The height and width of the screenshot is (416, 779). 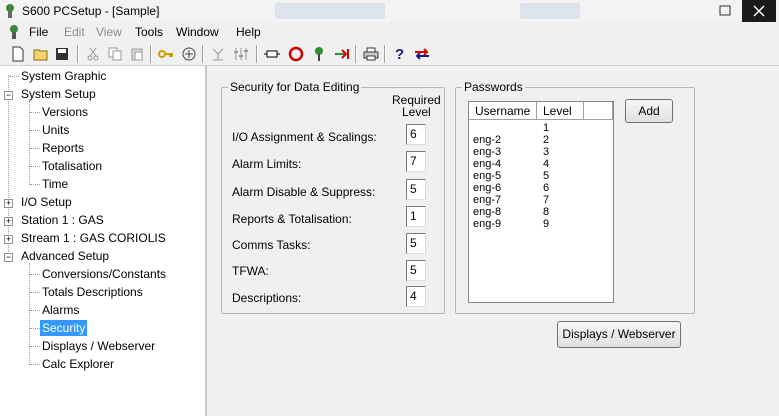 What do you see at coordinates (389, 11) in the screenshot?
I see `title-bar: S600 PCSetup - [Sample]` at bounding box center [389, 11].